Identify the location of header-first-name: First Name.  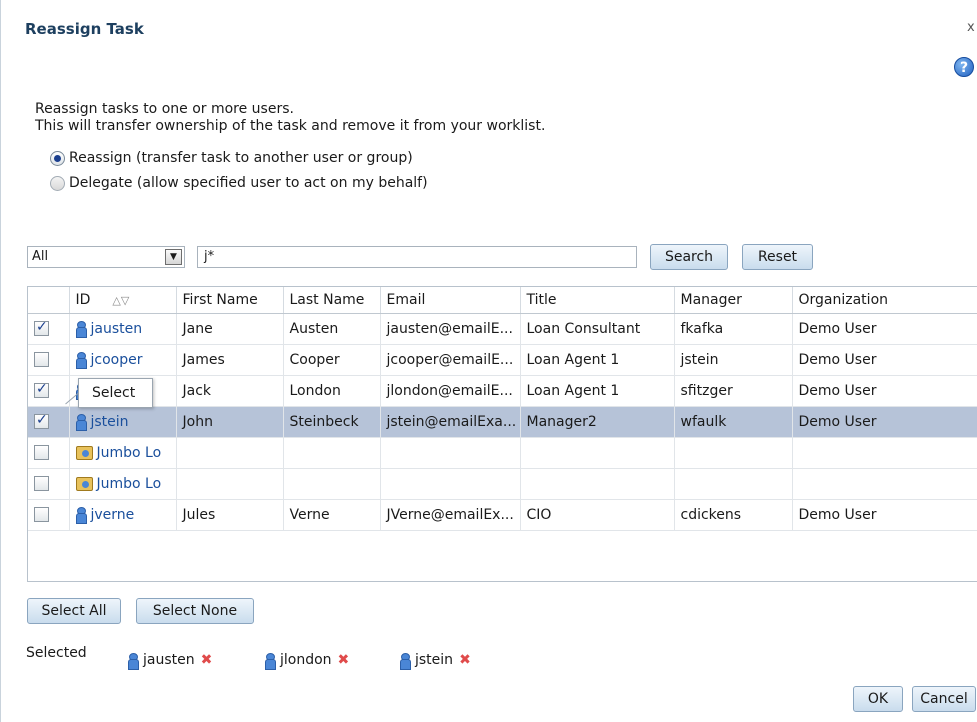
(230, 300).